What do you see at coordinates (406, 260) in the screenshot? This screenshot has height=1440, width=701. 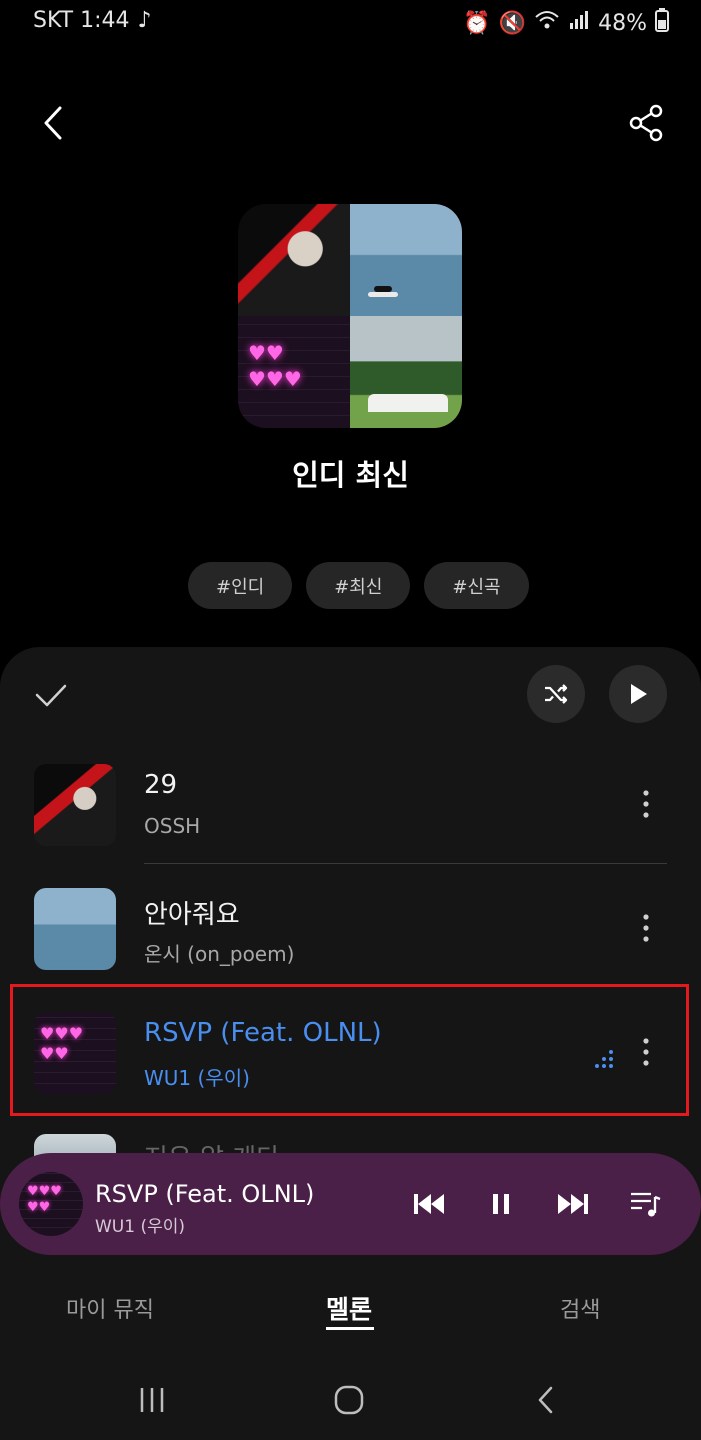 I see `cover-tile-sea` at bounding box center [406, 260].